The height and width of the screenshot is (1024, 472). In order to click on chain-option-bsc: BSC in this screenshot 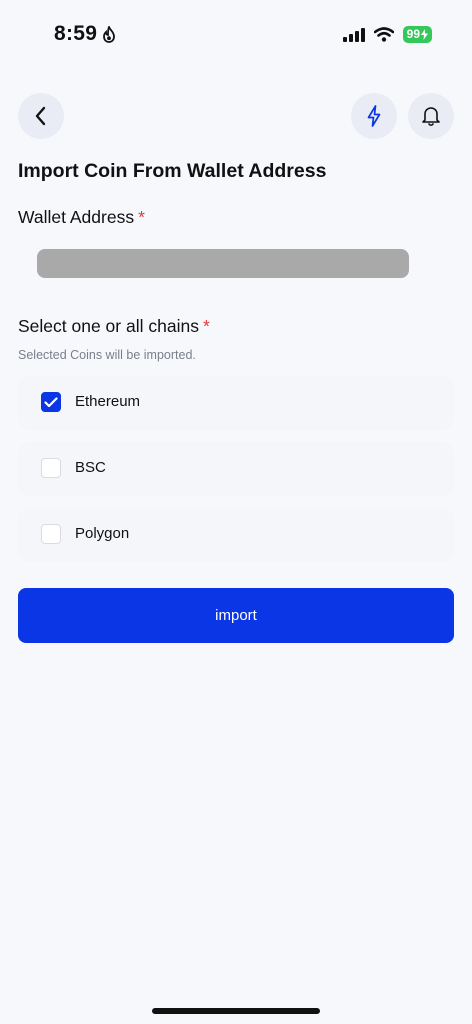, I will do `click(236, 469)`.